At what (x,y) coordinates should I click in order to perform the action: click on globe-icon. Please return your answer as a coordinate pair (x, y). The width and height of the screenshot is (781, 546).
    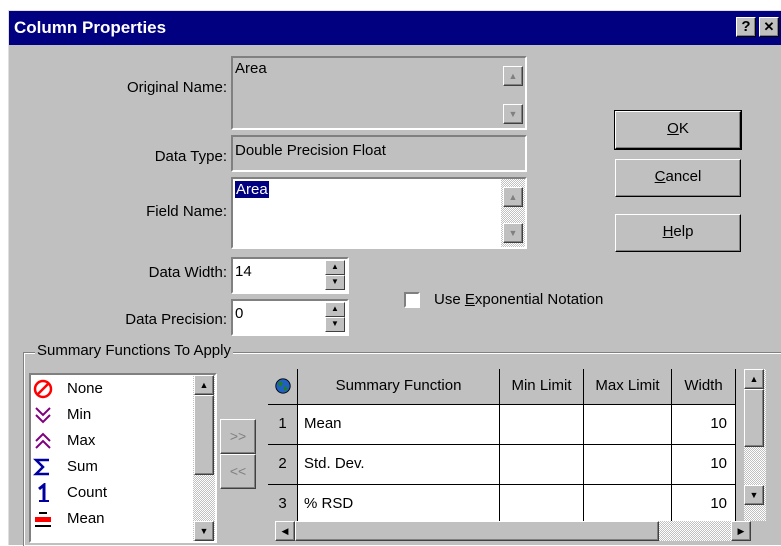
    Looking at the image, I should click on (282, 386).